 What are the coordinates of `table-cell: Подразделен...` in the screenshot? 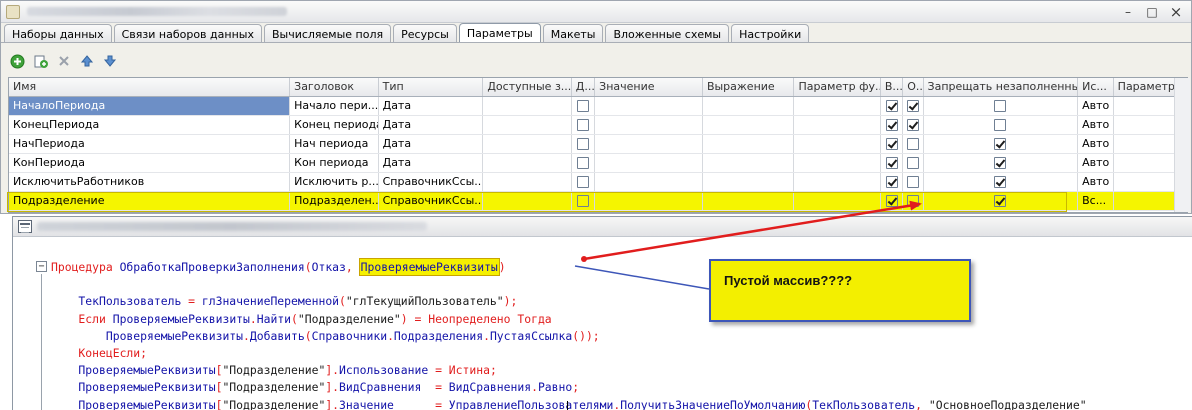 It's located at (334, 201).